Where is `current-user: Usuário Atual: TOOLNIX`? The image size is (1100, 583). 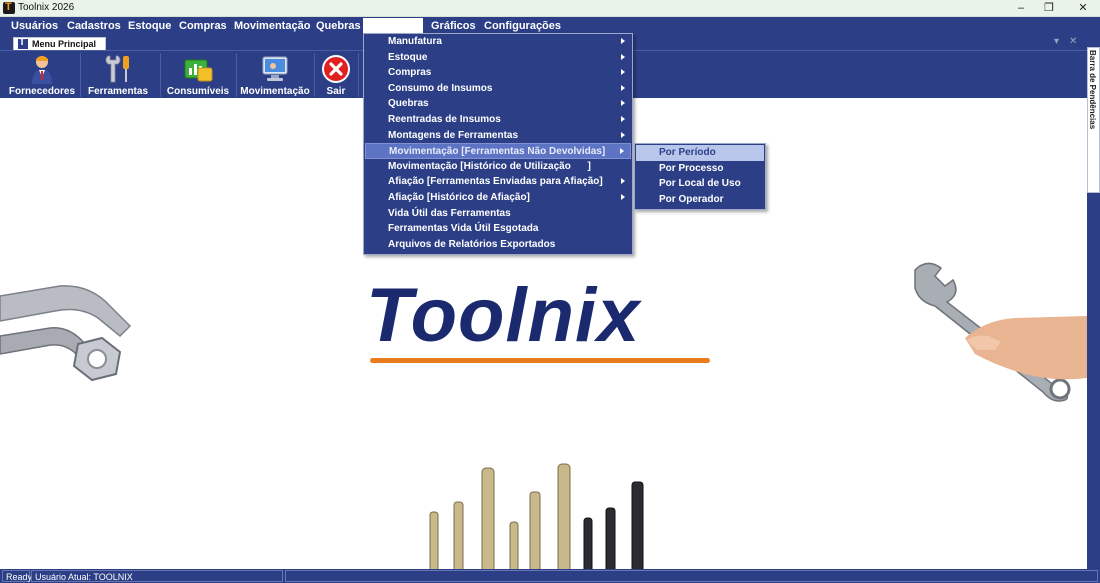 current-user: Usuário Atual: TOOLNIX is located at coordinates (157, 576).